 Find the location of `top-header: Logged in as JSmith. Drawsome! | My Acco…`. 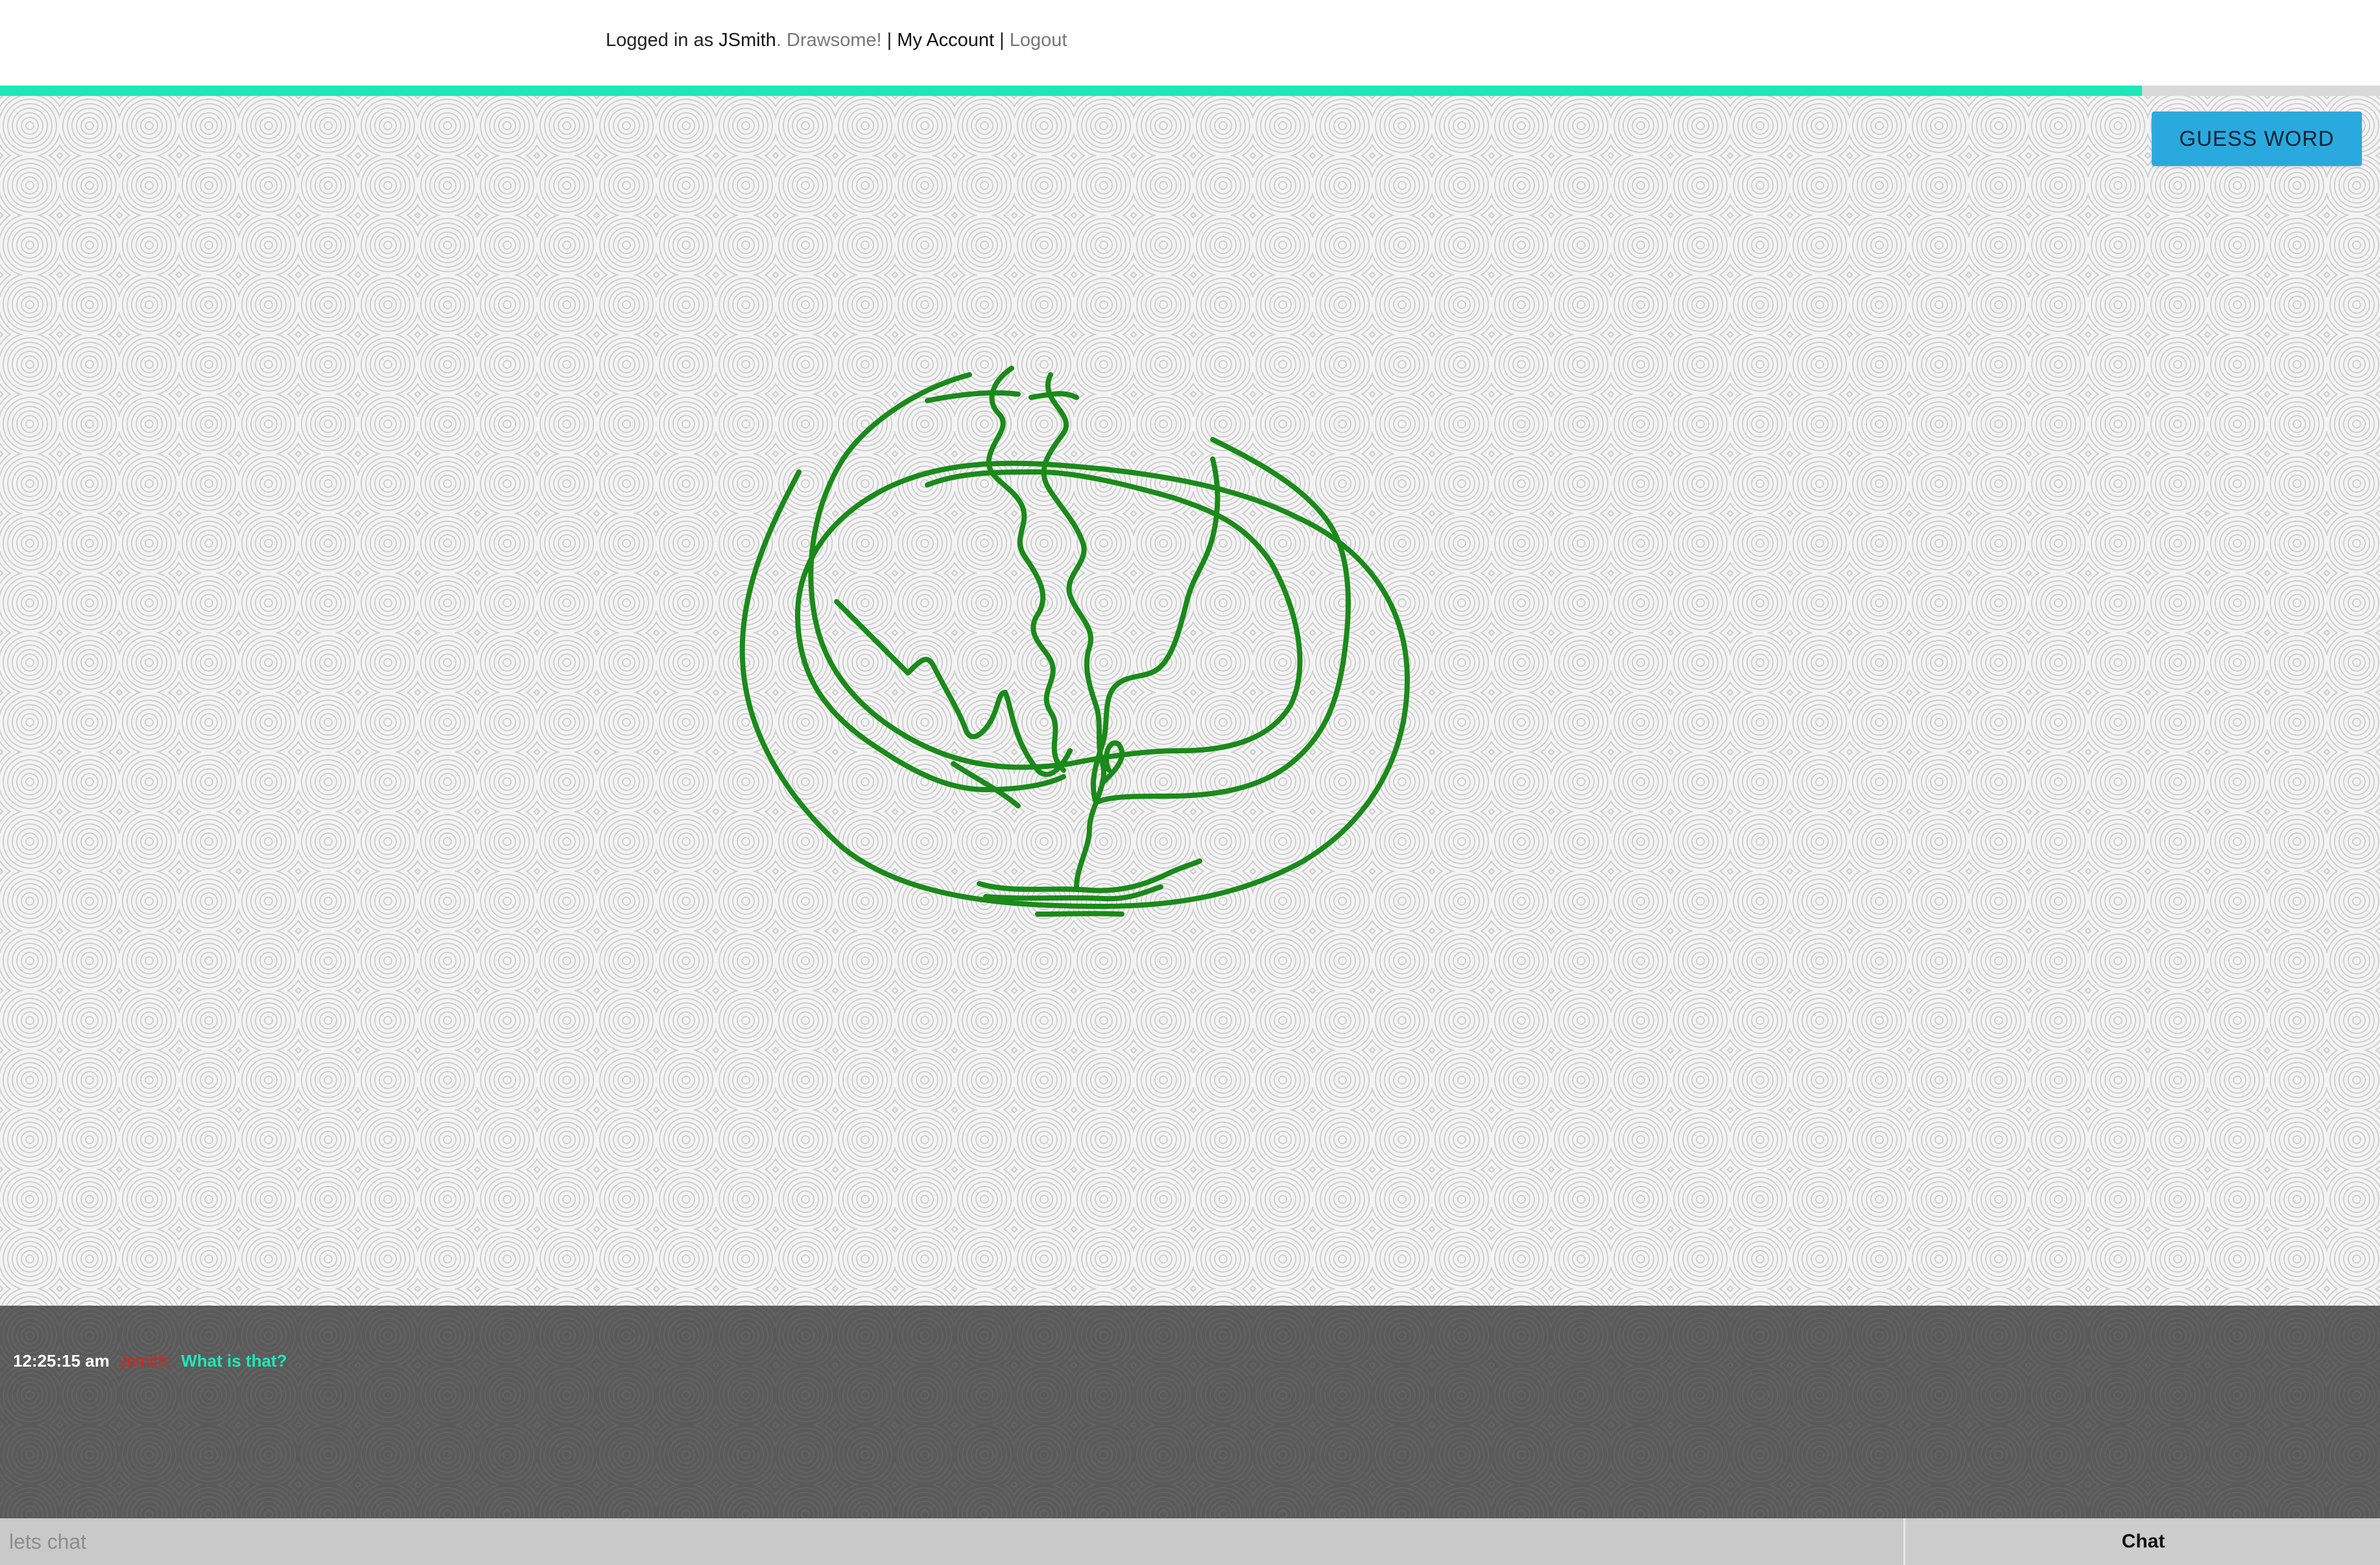

top-header: Logged in as JSmith. Drawsome! | My Acco… is located at coordinates (1190, 43).